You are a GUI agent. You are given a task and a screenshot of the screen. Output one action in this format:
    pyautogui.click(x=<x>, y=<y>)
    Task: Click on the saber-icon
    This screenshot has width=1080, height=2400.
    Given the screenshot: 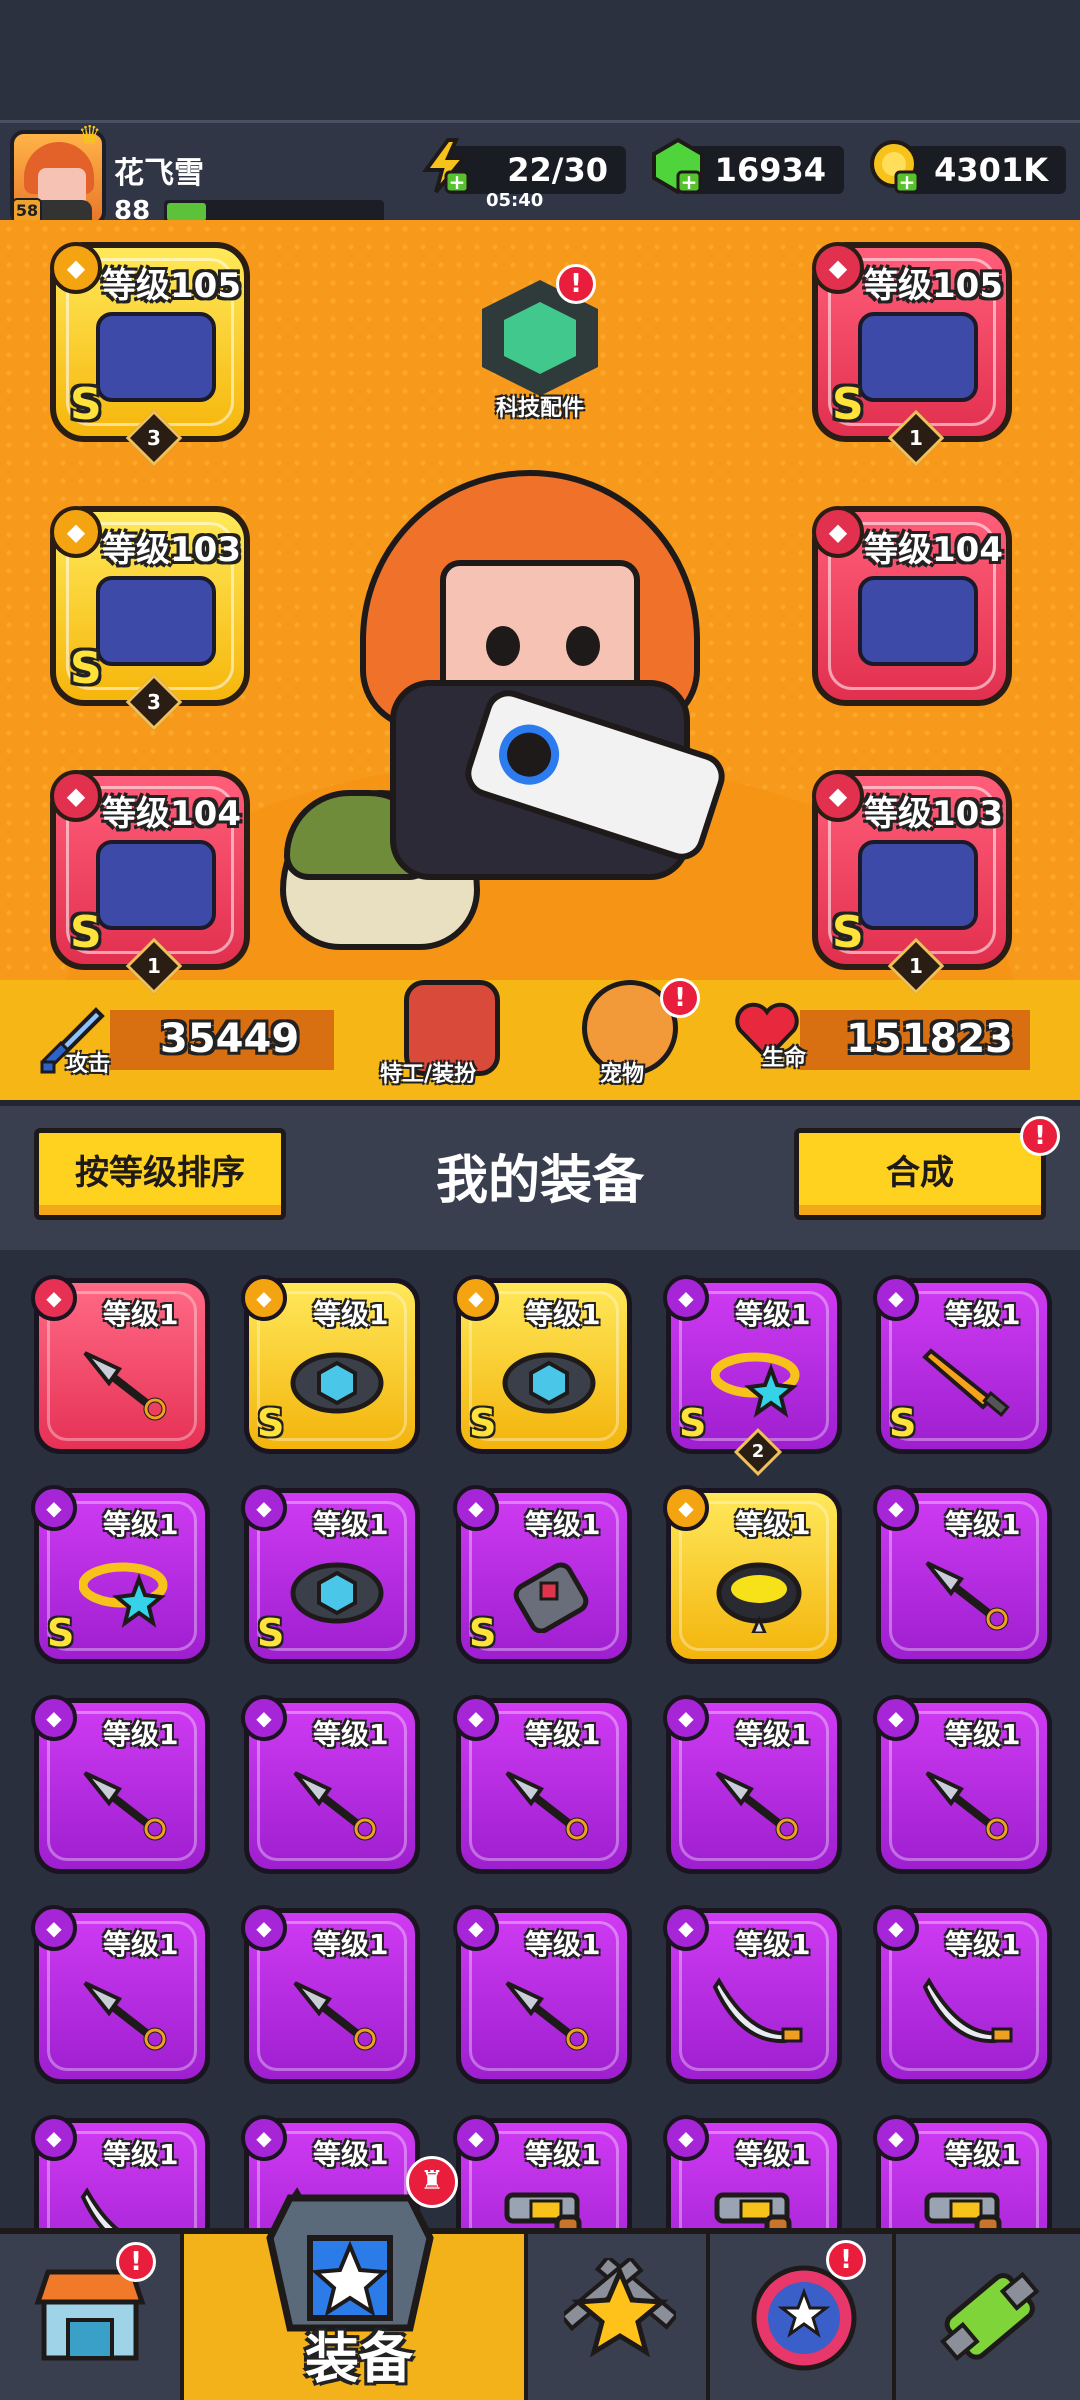 What is the action you would take?
    pyautogui.click(x=967, y=2010)
    